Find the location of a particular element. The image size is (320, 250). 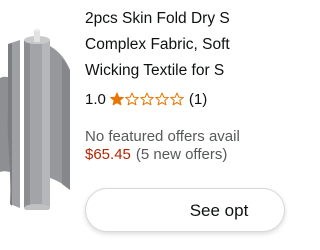

product-title-line-3: Wicking Textile for S is located at coordinates (154, 71).